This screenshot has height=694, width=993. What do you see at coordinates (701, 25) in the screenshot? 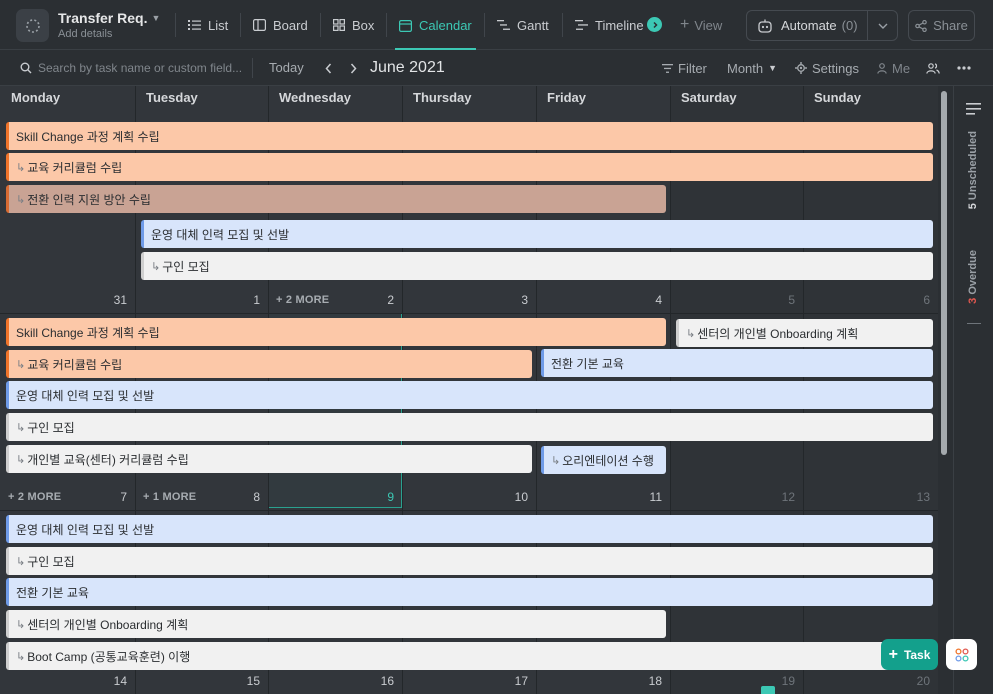
I see `add-view-button: + View` at bounding box center [701, 25].